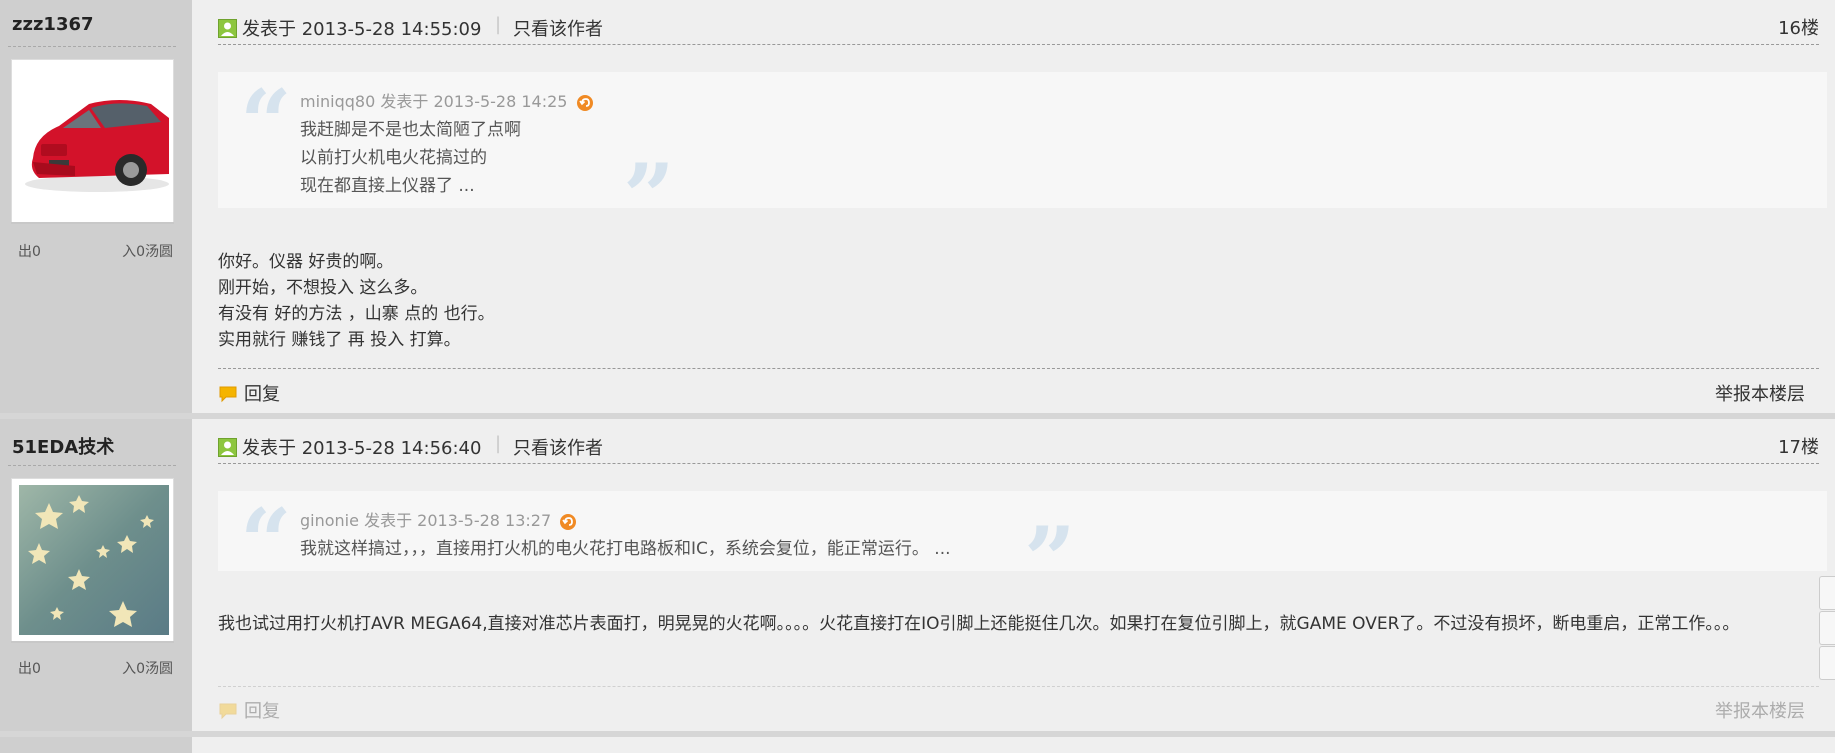  What do you see at coordinates (1018, 28) in the screenshot?
I see `post-header: 发表于 2013-5-28 14:55:09 | 只看该作者 16楼` at bounding box center [1018, 28].